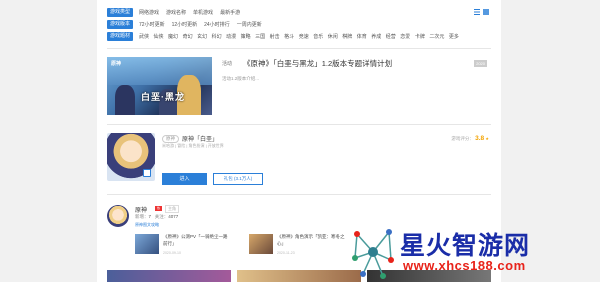 The height and width of the screenshot is (282, 600). What do you see at coordinates (373, 254) in the screenshot?
I see `watermark-logo-icon` at bounding box center [373, 254].